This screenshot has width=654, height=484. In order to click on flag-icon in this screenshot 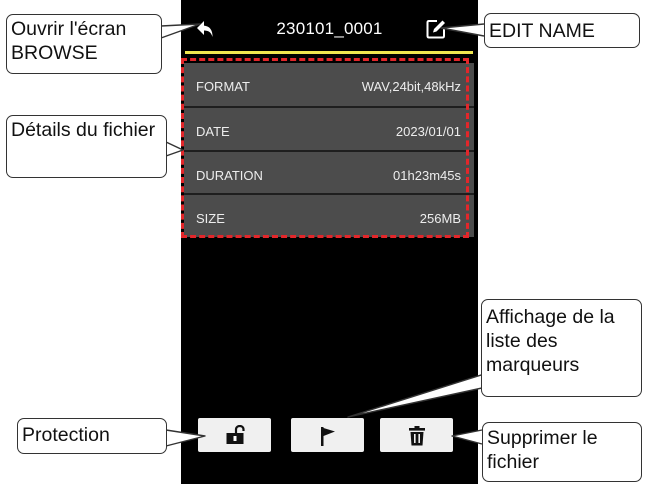, I will do `click(328, 436)`.